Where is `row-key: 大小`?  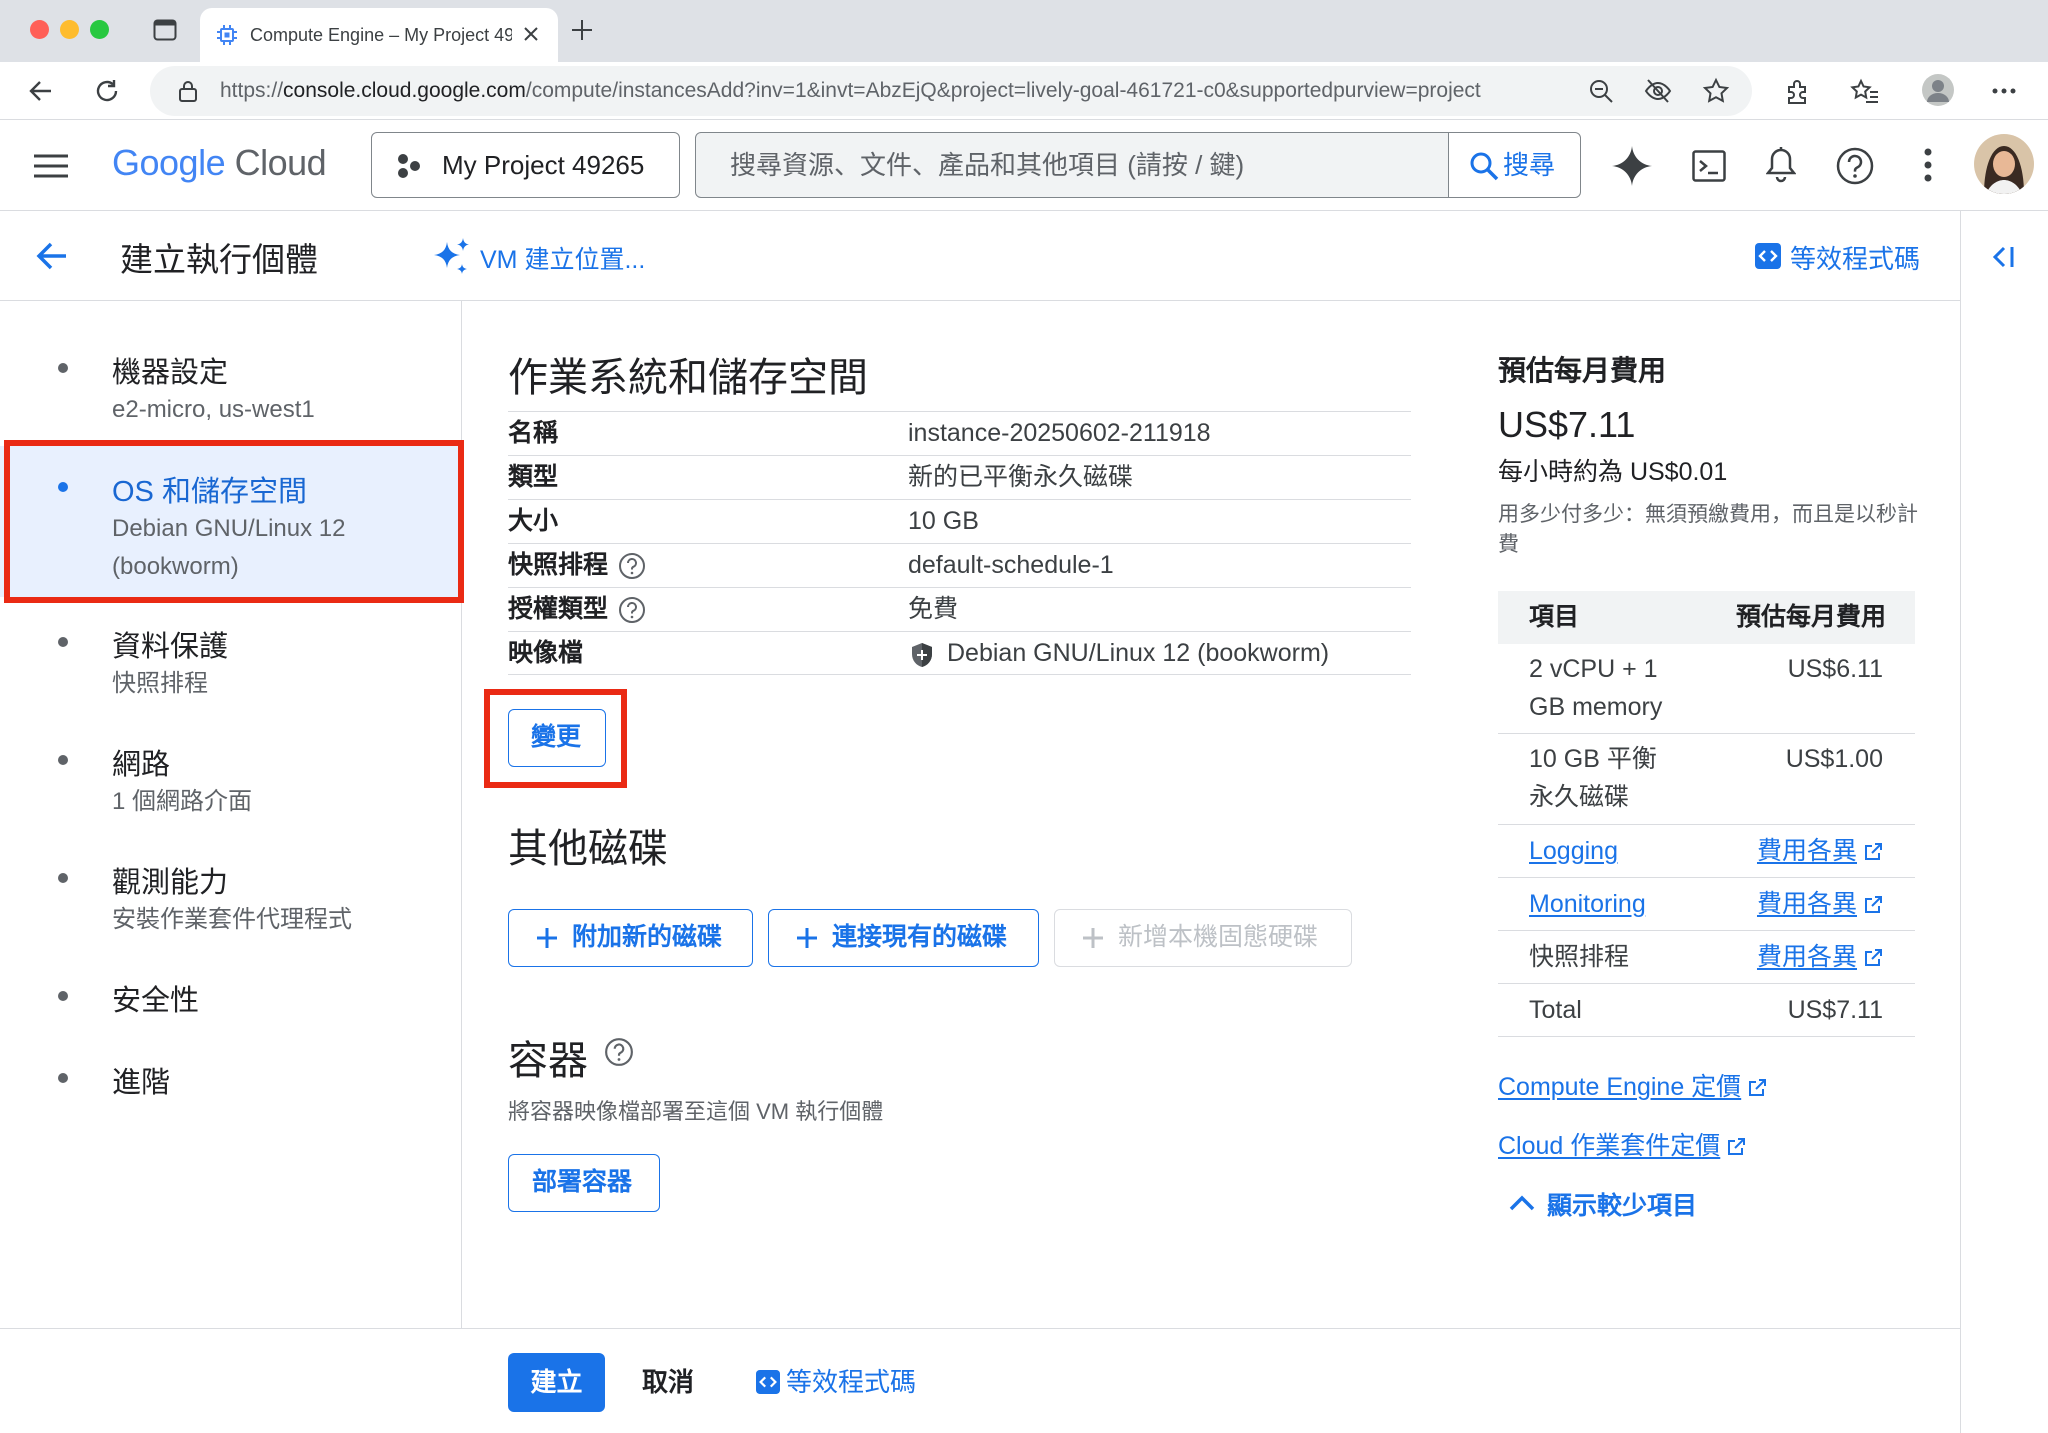 row-key: 大小 is located at coordinates (533, 521).